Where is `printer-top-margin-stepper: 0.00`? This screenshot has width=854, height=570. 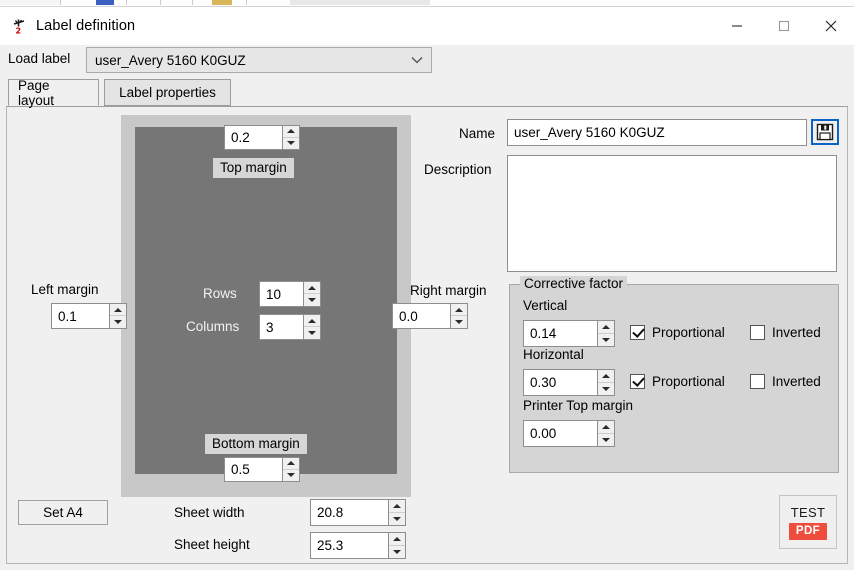
printer-top-margin-stepper: 0.00 is located at coordinates (569, 433).